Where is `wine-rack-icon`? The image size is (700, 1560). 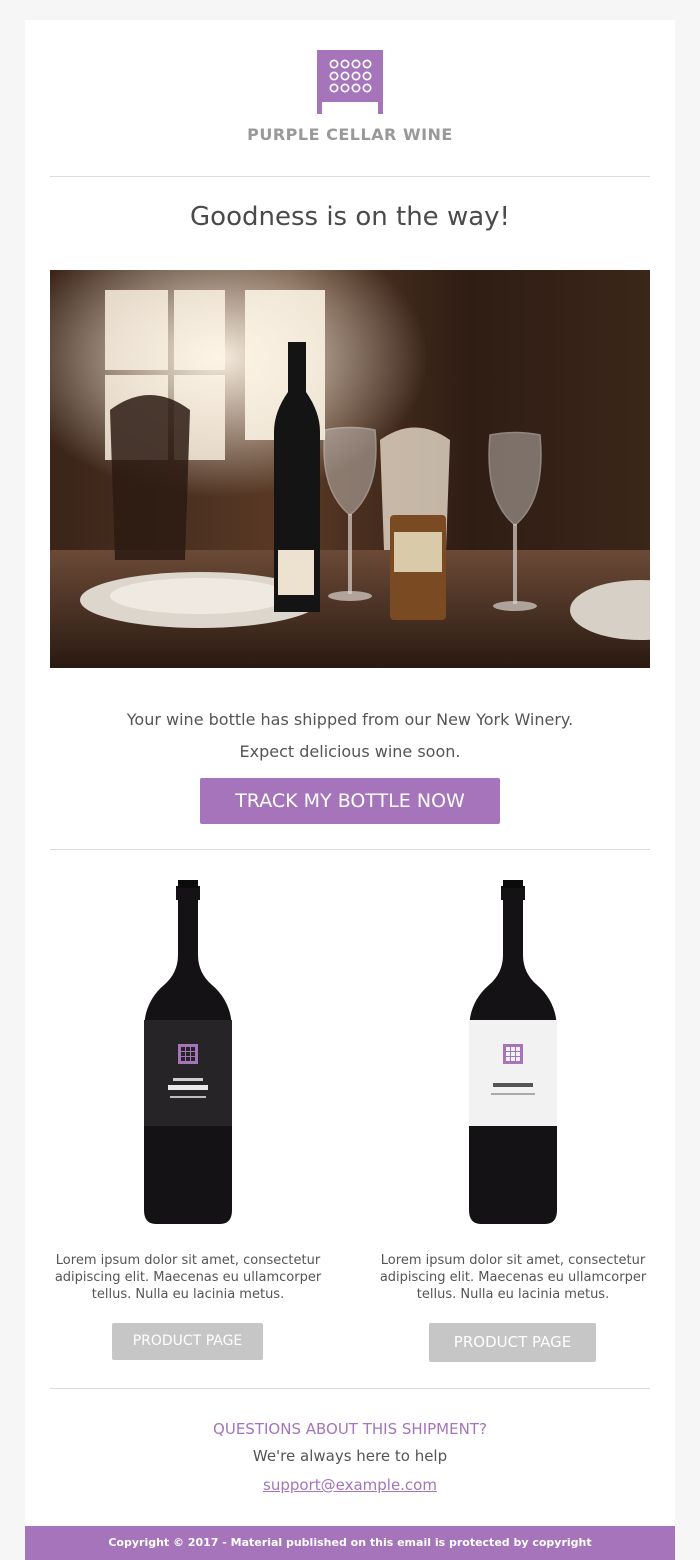 wine-rack-icon is located at coordinates (350, 82).